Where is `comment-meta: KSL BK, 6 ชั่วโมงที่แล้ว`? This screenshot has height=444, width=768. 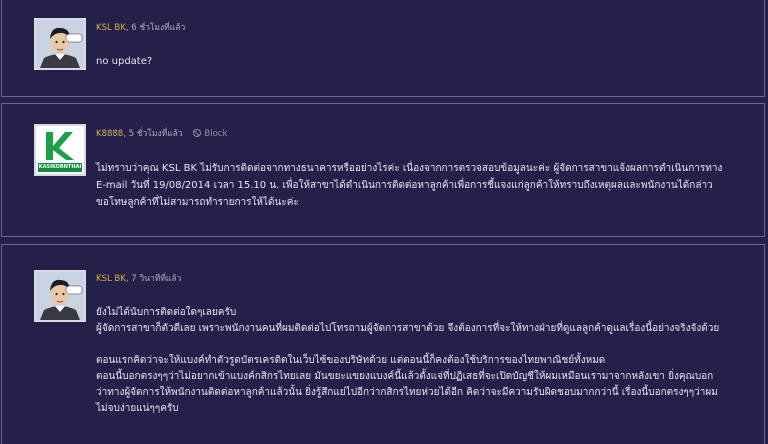 comment-meta: KSL BK, 6 ชั่วโมงที่แล้ว is located at coordinates (140, 28).